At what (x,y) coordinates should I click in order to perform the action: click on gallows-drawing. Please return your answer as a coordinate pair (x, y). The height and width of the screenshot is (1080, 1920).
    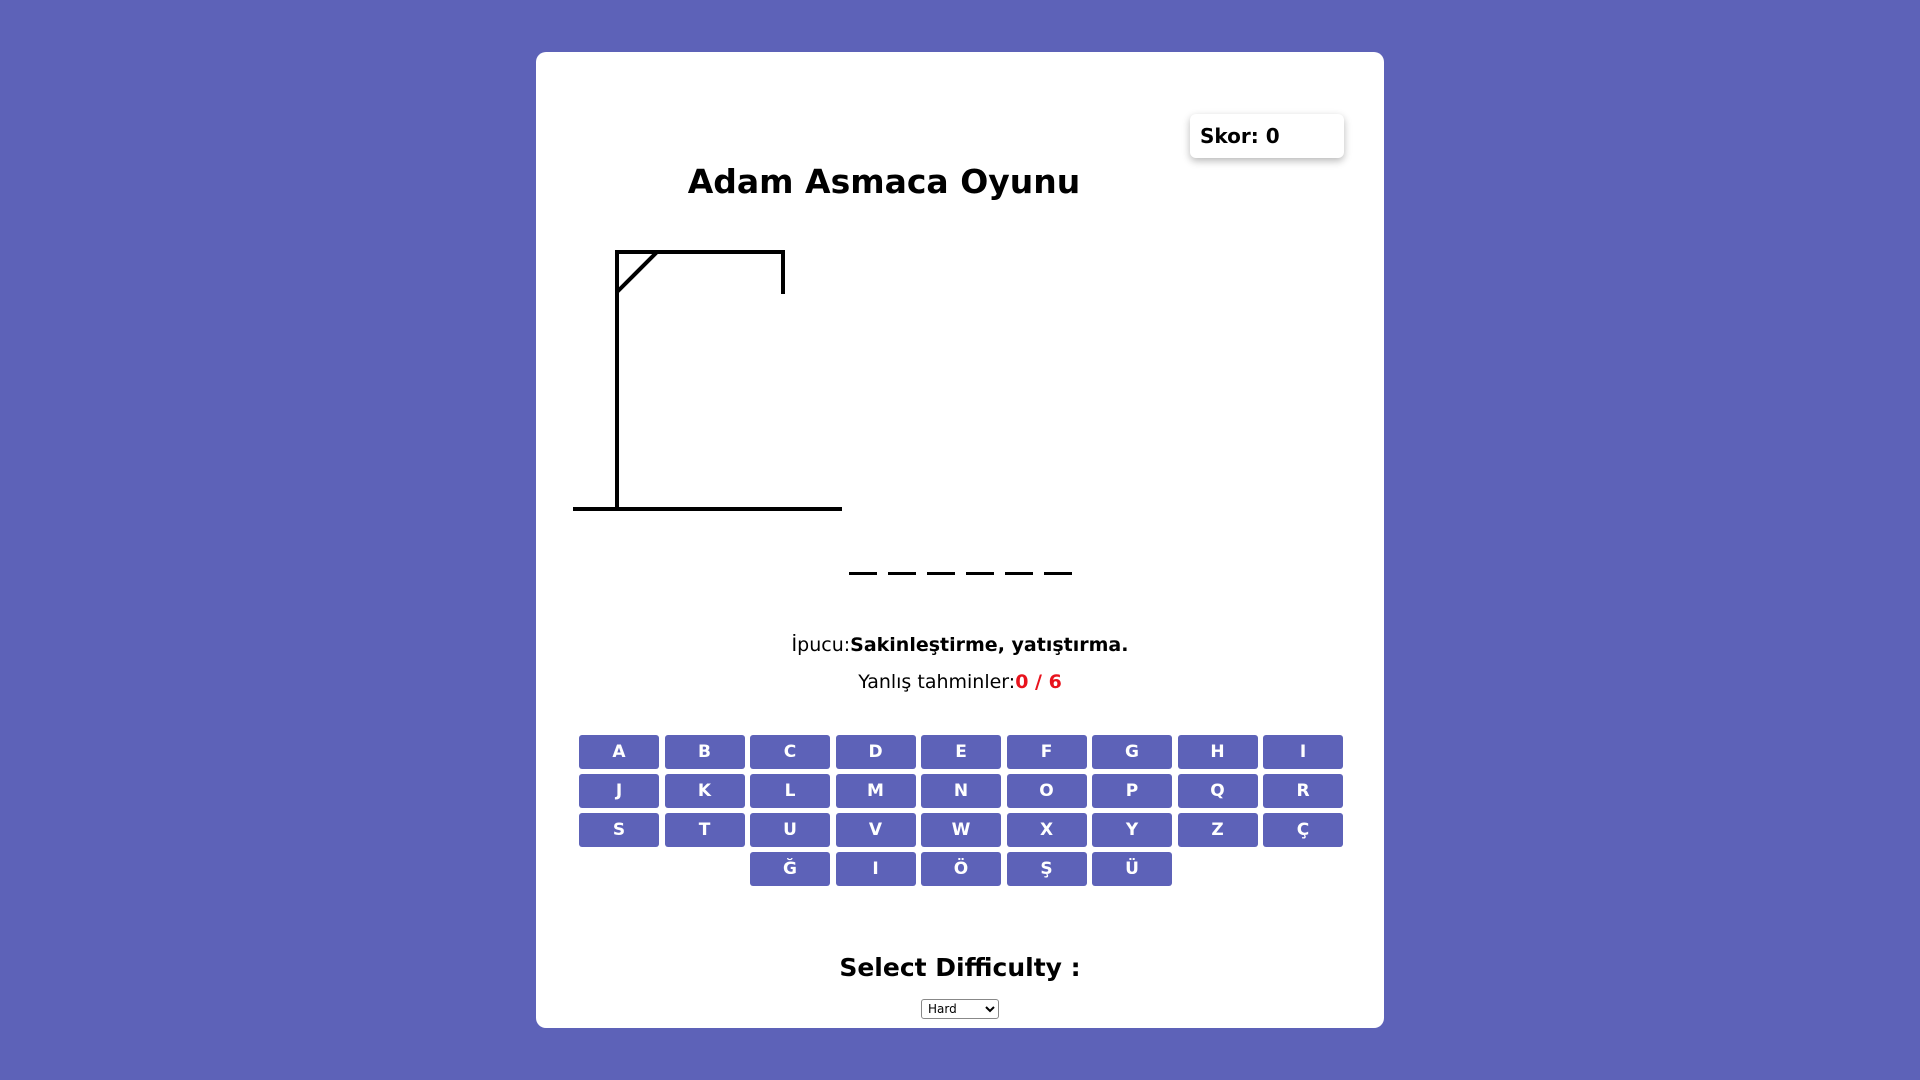
    Looking at the image, I should click on (707, 380).